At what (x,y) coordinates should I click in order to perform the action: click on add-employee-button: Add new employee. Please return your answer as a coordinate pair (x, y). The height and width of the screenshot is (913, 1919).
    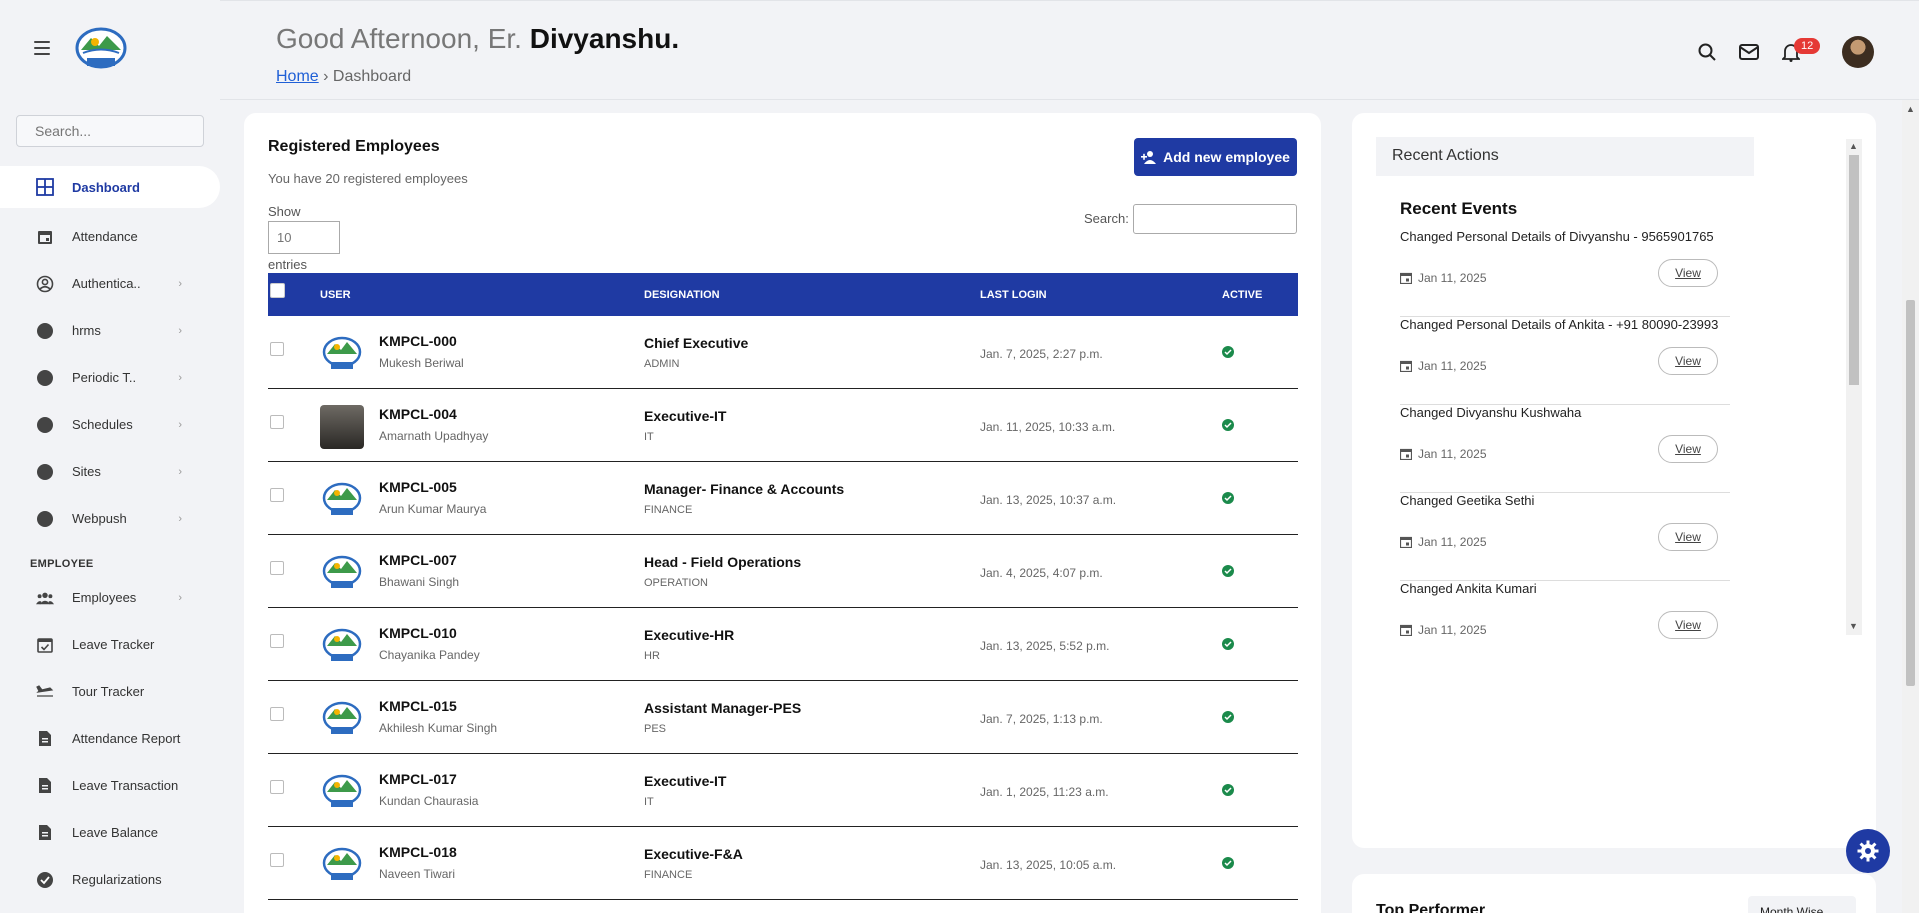
    Looking at the image, I should click on (1215, 157).